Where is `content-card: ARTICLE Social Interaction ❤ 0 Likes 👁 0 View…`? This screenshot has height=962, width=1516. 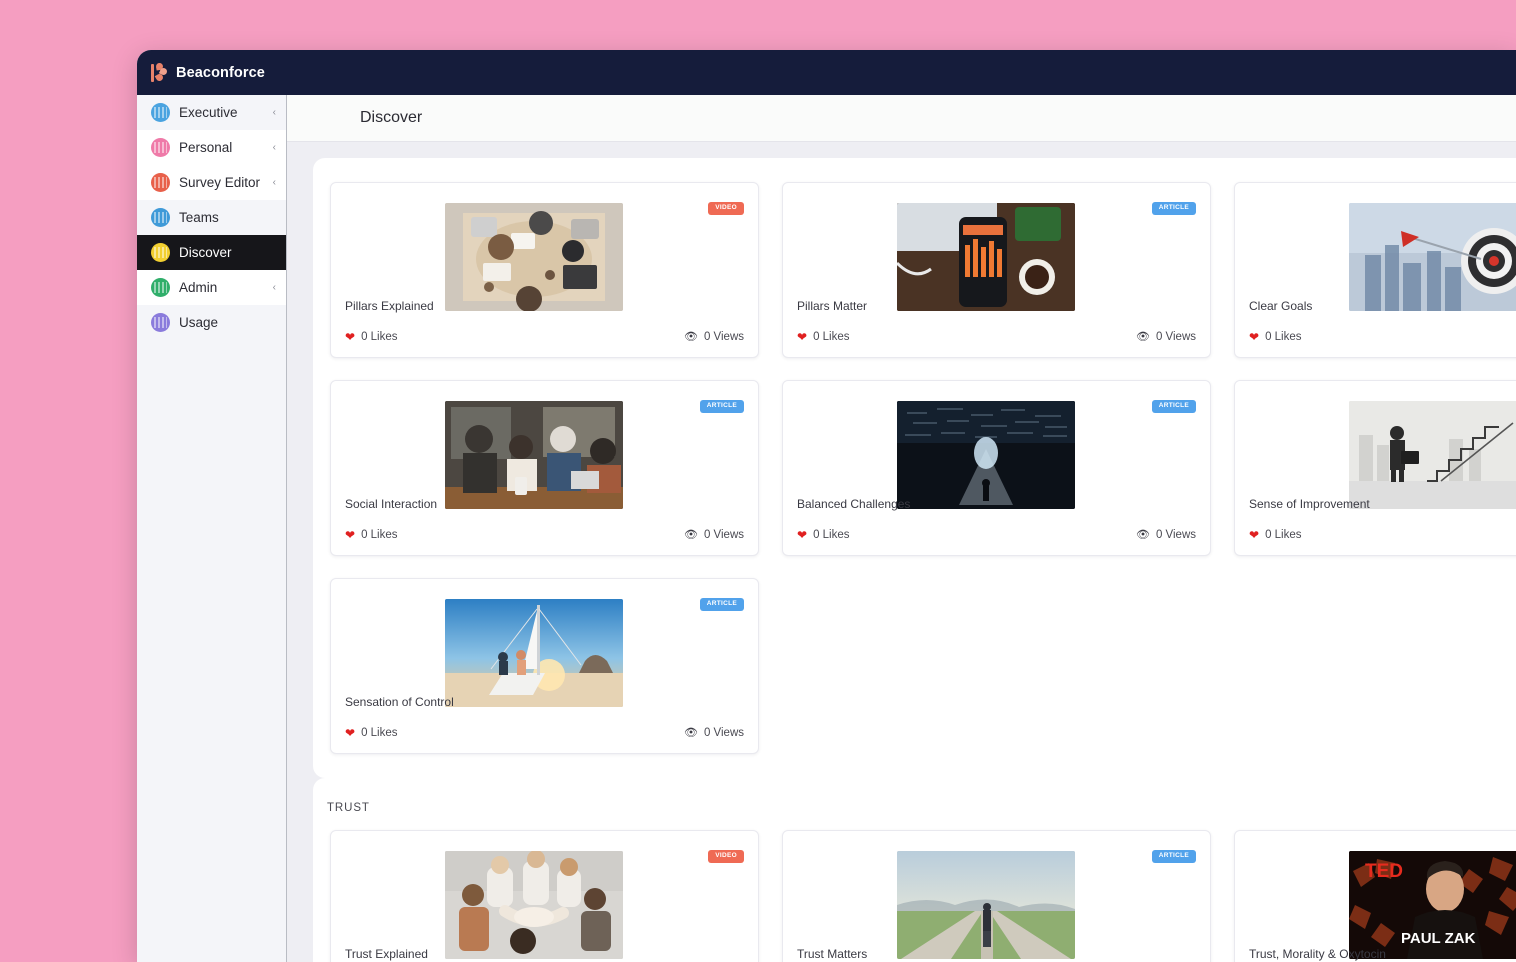 content-card: ARTICLE Social Interaction ❤ 0 Likes 👁 0 View… is located at coordinates (544, 468).